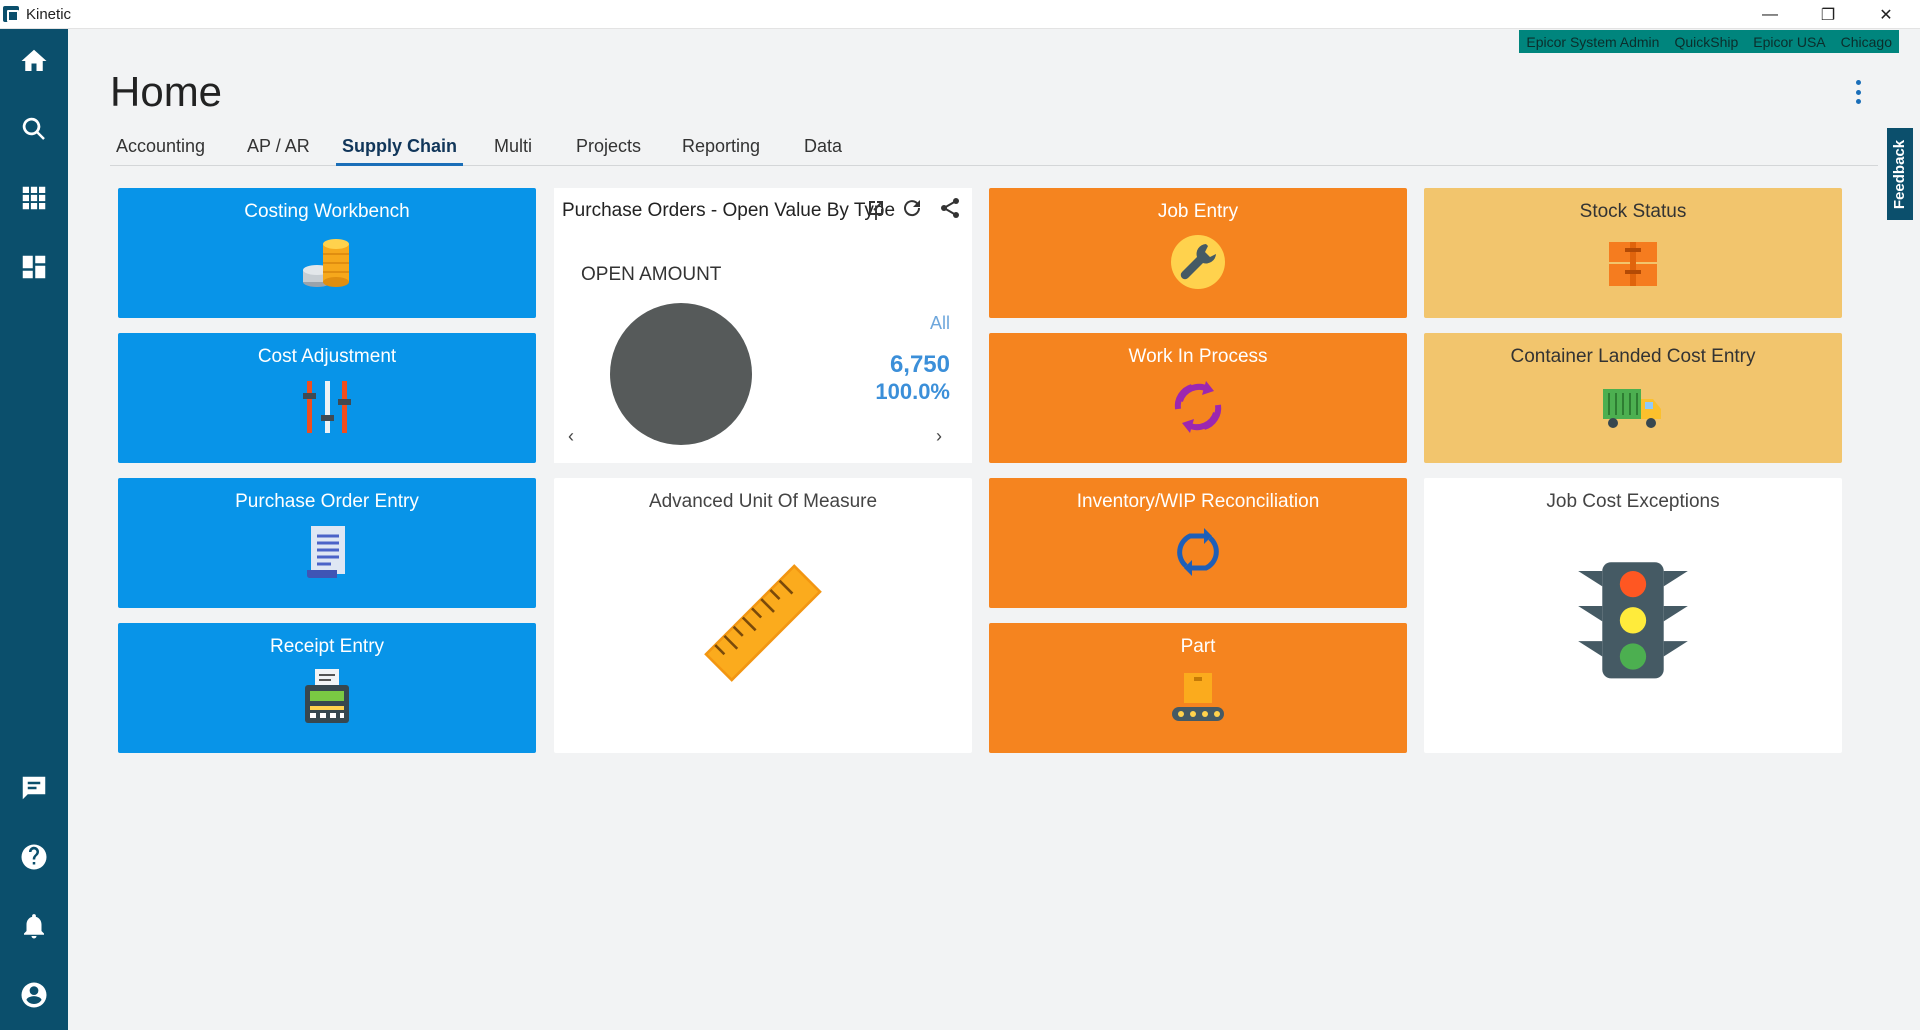  Describe the element at coordinates (571, 436) in the screenshot. I see `chart-prev-button: ‹` at that location.